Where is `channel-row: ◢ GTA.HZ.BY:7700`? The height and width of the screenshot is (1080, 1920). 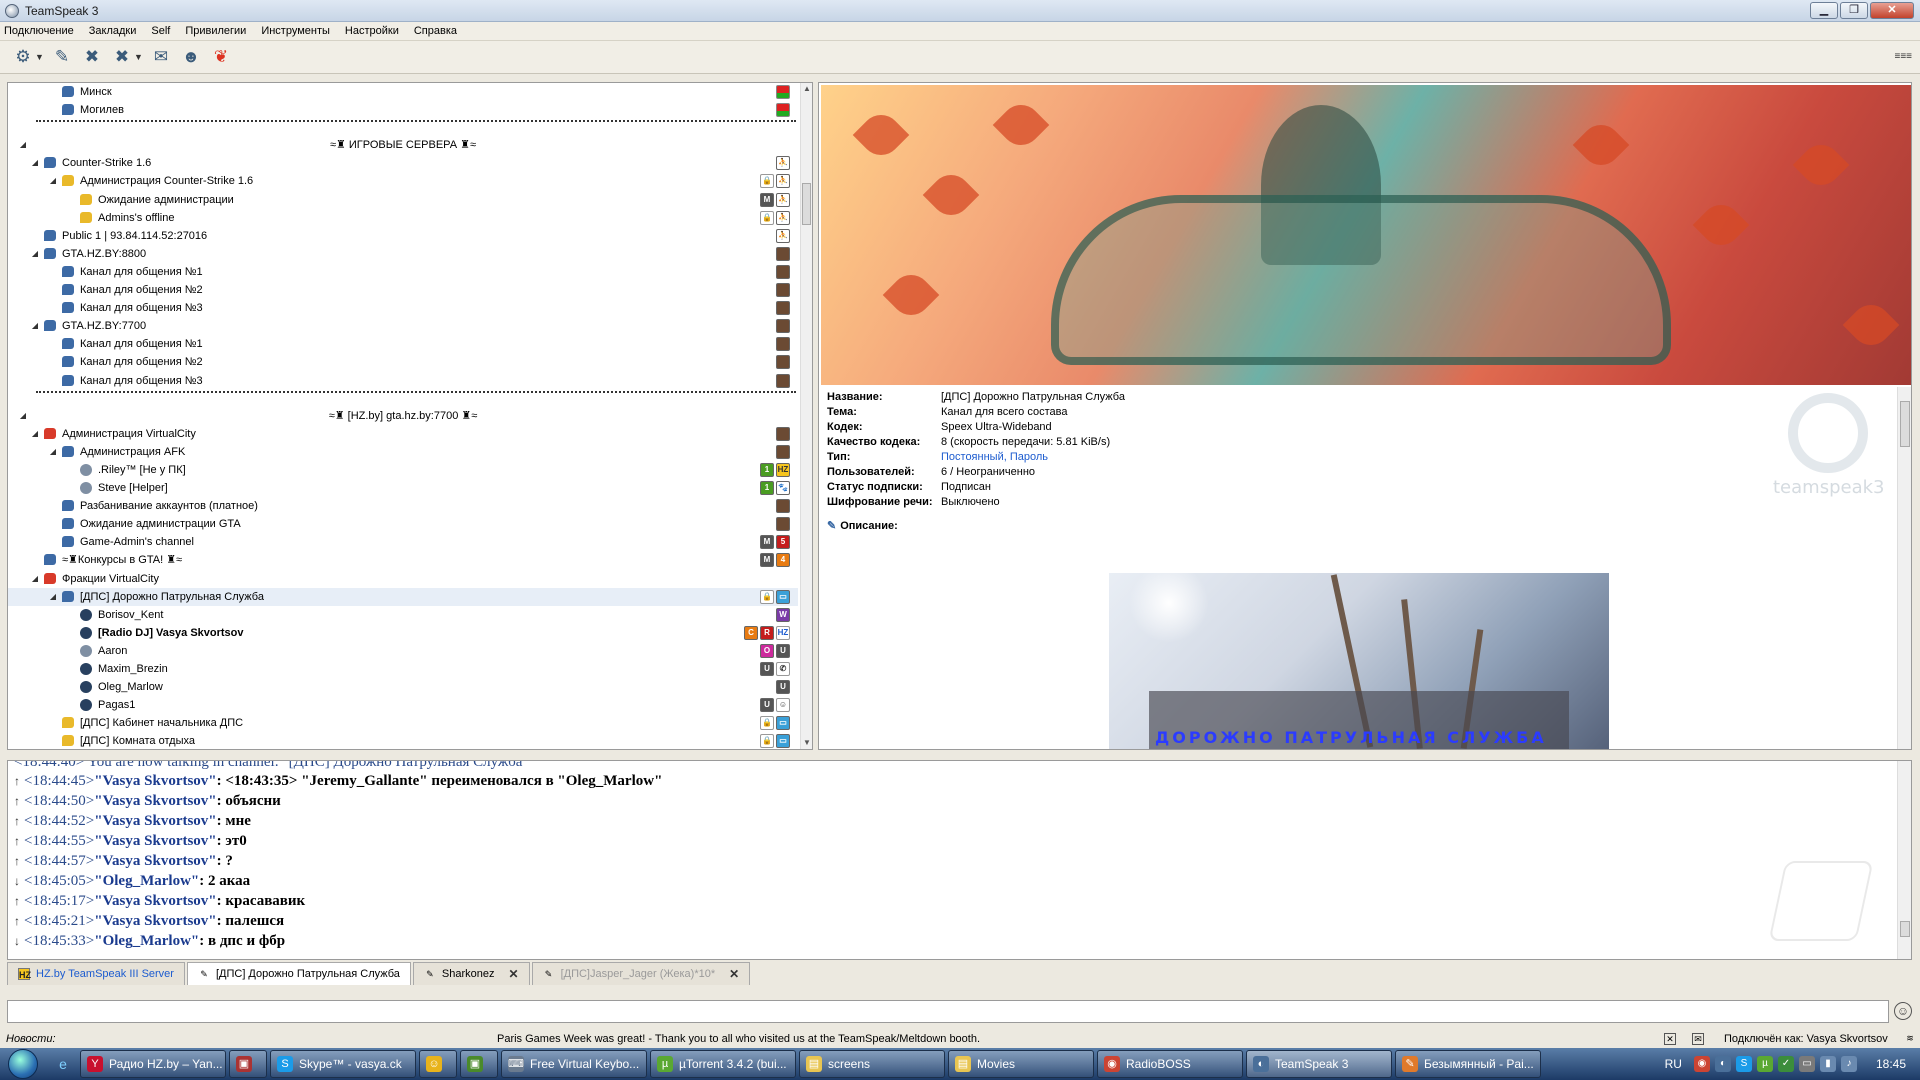 channel-row: ◢ GTA.HZ.BY:7700 is located at coordinates (403, 326).